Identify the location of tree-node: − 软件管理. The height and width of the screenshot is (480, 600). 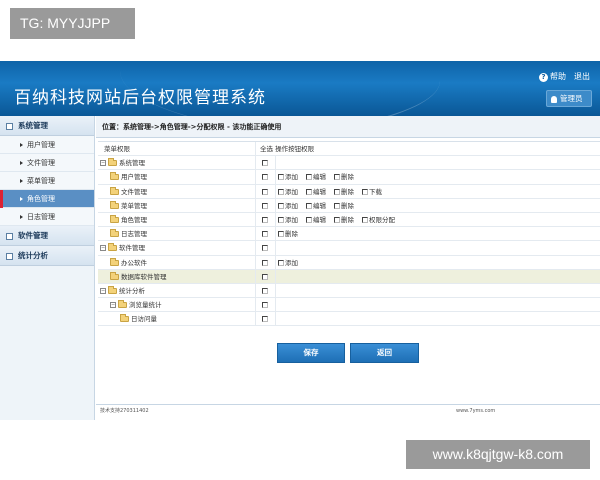
(177, 248).